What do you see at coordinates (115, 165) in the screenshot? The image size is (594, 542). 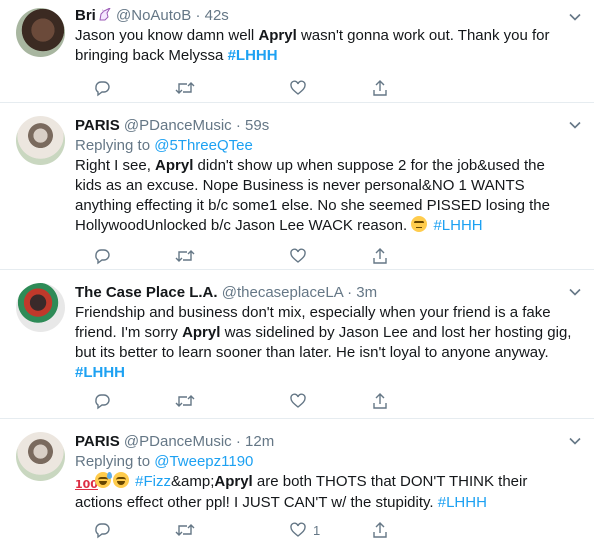 I see `text-fragment: Right I see,` at bounding box center [115, 165].